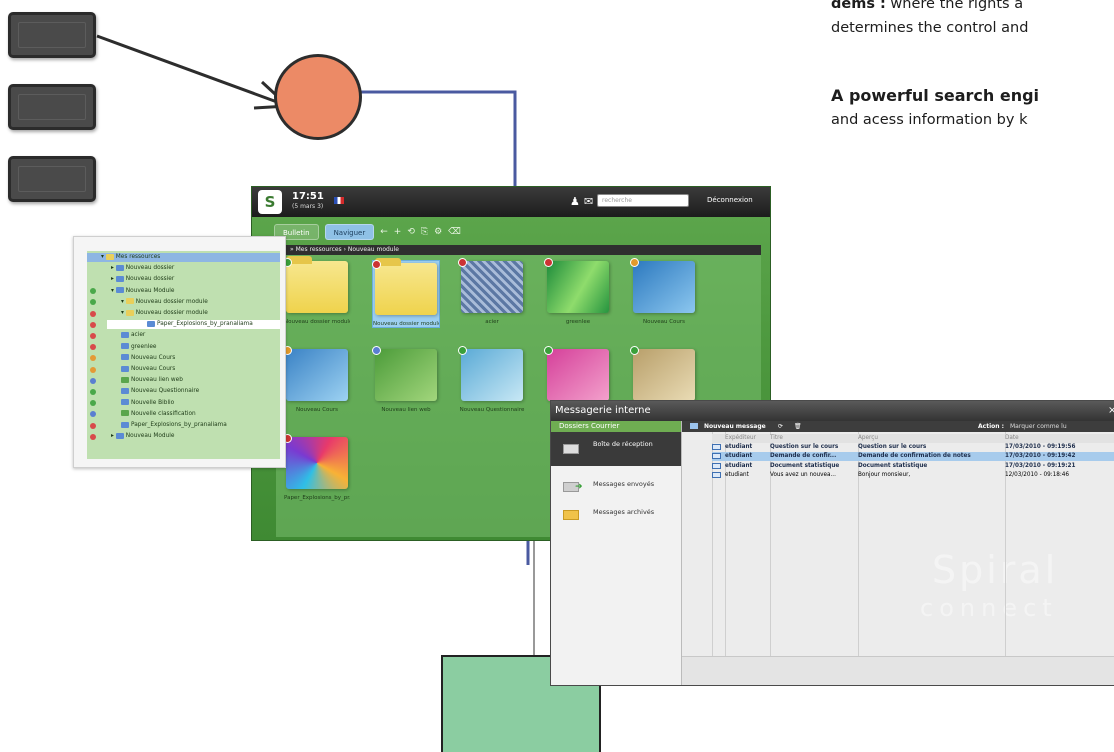 The height and width of the screenshot is (752, 1114). Describe the element at coordinates (150, 436) in the screenshot. I see `tree-item-label: Nouveau Module` at that location.